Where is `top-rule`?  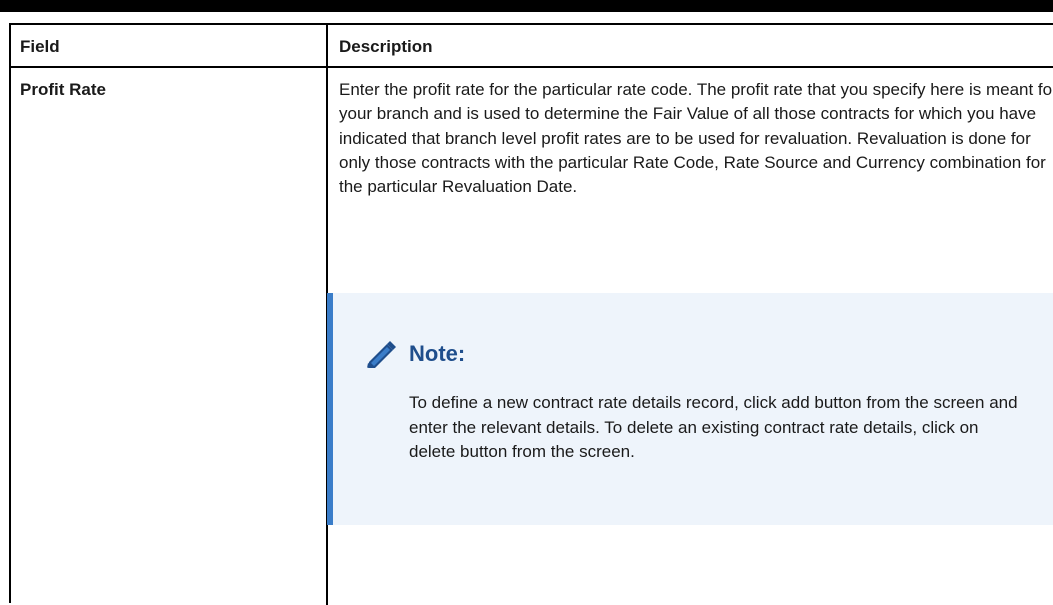 top-rule is located at coordinates (526, 6).